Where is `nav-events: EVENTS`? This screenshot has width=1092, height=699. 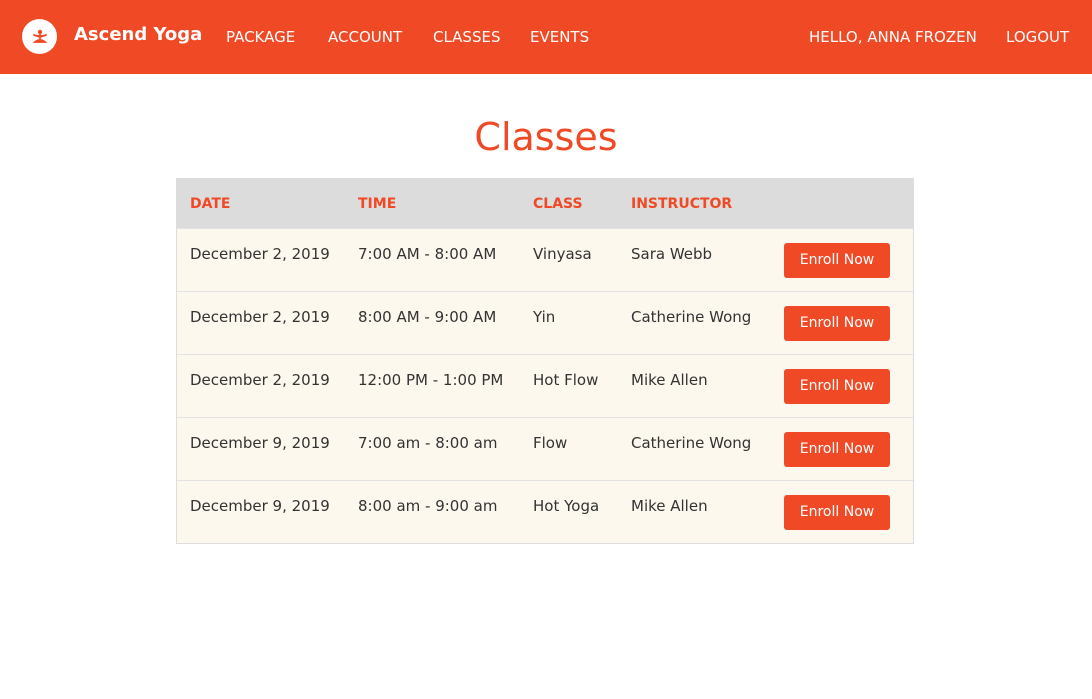
nav-events: EVENTS is located at coordinates (559, 37).